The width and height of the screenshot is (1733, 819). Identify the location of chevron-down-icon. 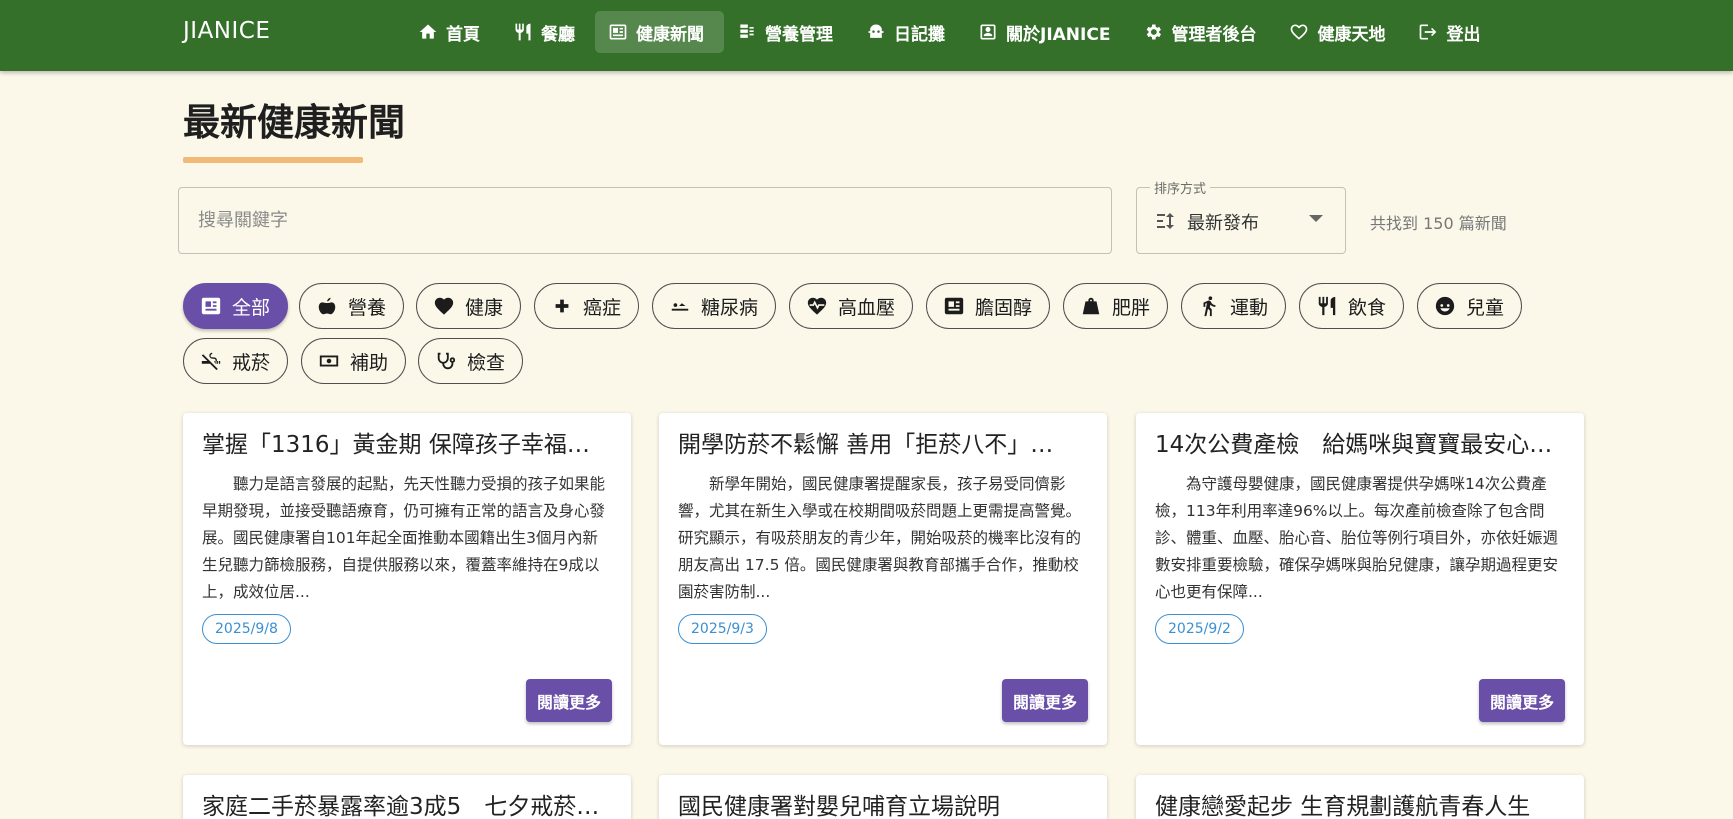
(1316, 218).